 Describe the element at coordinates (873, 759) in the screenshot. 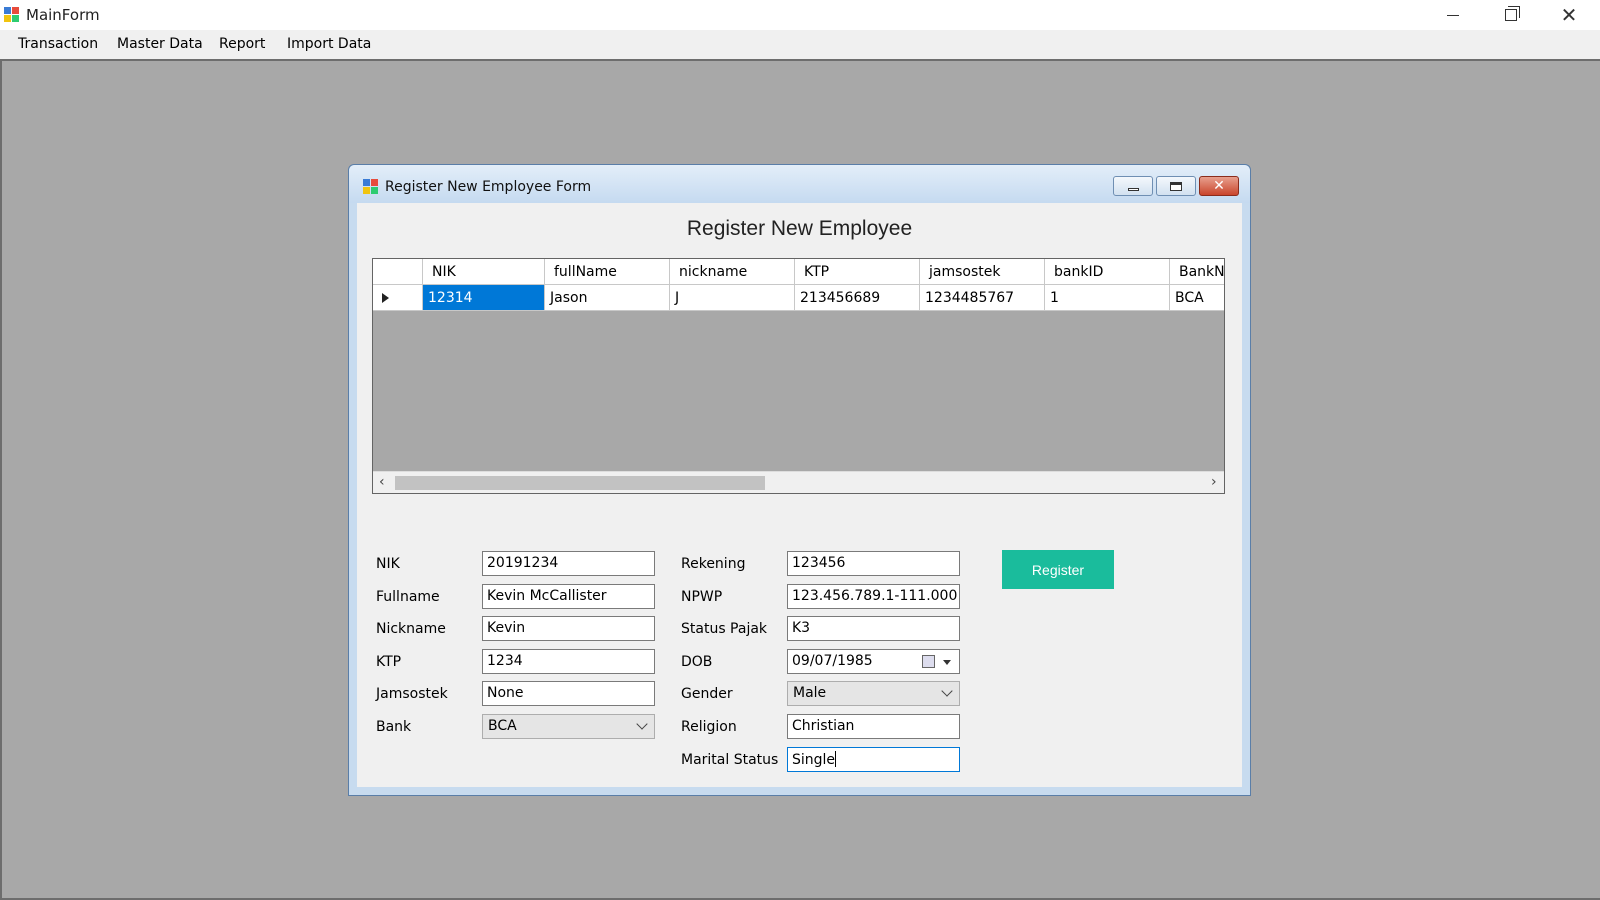

I see `marital-status-input: Single` at that location.